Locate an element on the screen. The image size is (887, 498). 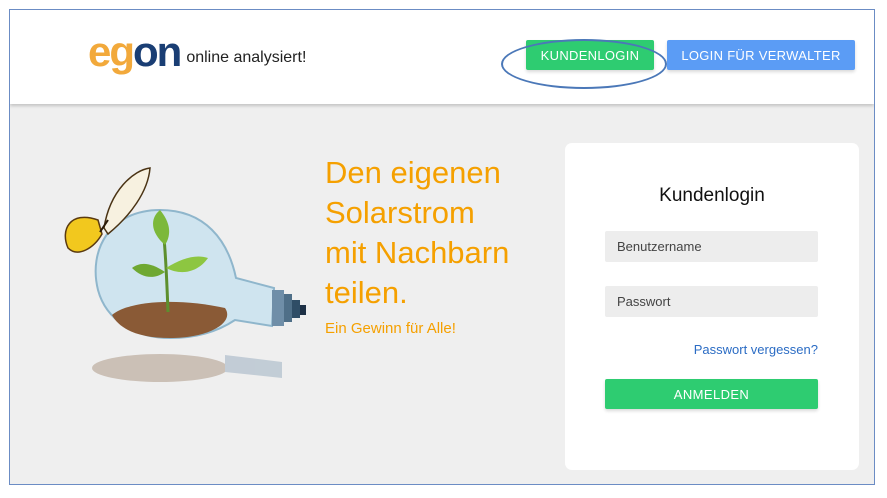
login-title: Kundenlogin is located at coordinates (712, 195).